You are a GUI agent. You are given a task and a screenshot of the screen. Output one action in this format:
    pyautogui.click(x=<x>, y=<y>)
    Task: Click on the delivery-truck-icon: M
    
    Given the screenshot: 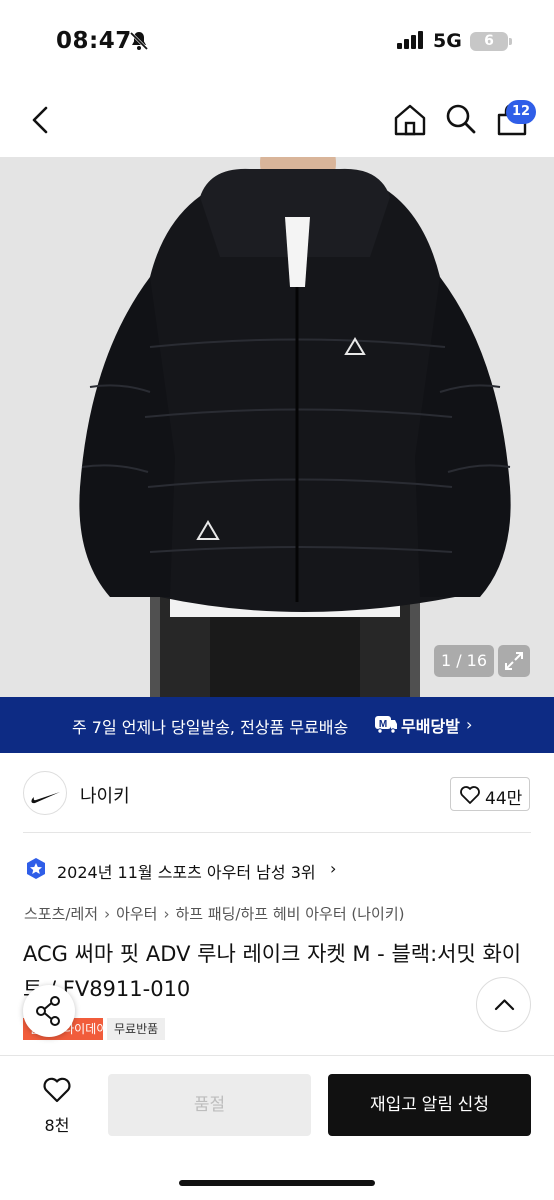 What is the action you would take?
    pyautogui.click(x=386, y=725)
    